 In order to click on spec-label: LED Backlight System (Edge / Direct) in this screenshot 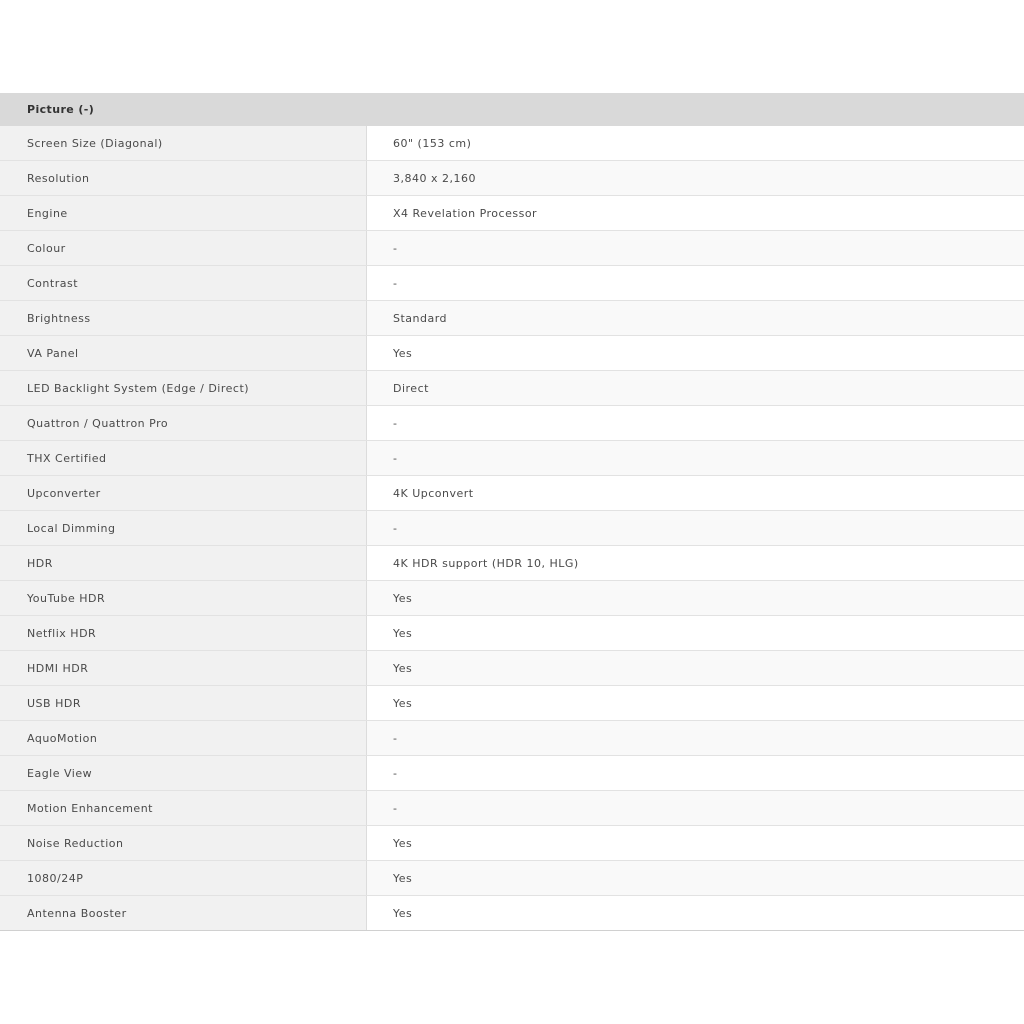, I will do `click(183, 388)`.